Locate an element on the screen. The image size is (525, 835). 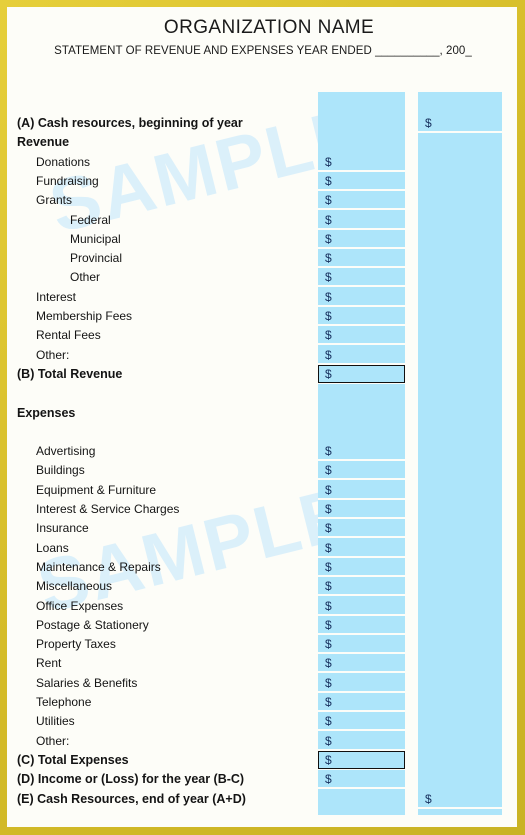
line-item-label: (A) Cash resources, beginning of year is located at coordinates (130, 123).